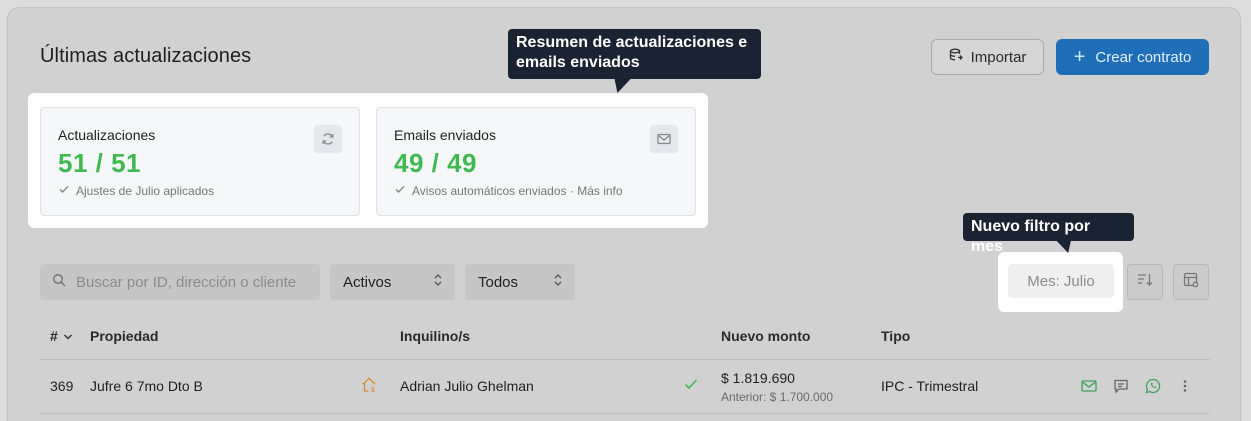  I want to click on plus-icon: +, so click(1079, 57).